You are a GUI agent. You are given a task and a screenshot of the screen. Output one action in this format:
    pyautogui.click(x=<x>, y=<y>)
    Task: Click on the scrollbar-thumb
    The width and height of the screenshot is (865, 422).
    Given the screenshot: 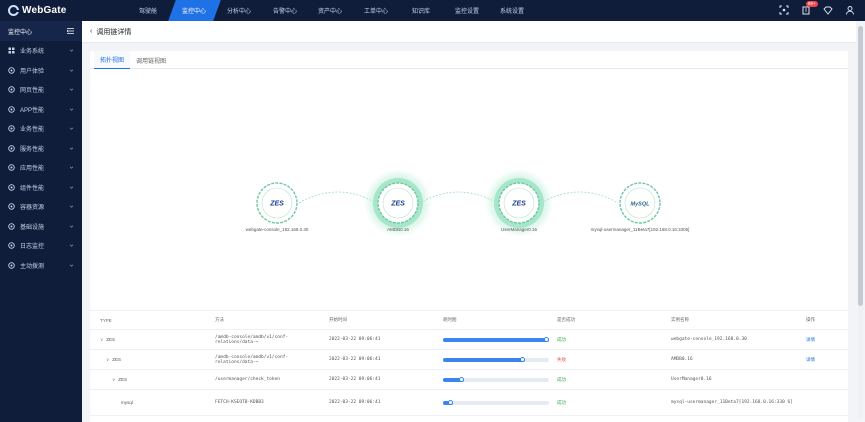 What is the action you would take?
    pyautogui.click(x=860, y=166)
    